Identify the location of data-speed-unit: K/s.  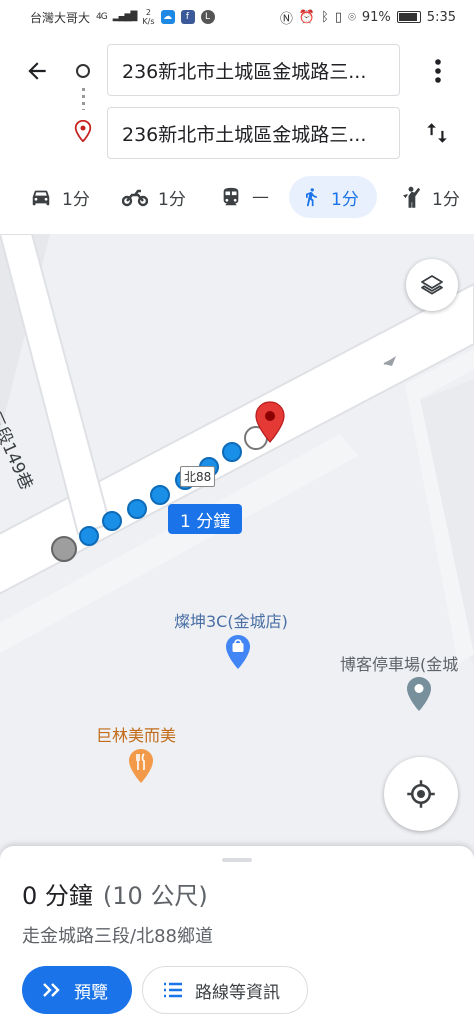
(148, 21).